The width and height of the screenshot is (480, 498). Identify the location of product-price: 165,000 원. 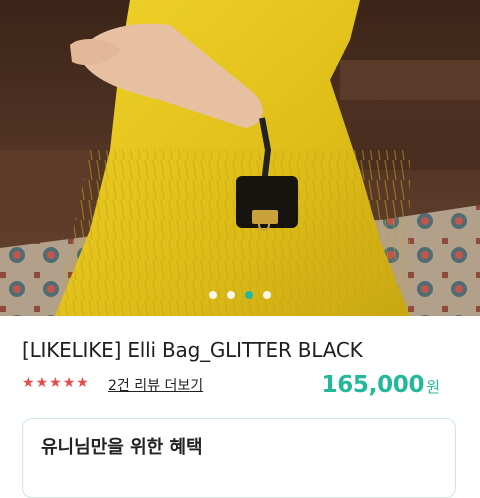
(381, 385).